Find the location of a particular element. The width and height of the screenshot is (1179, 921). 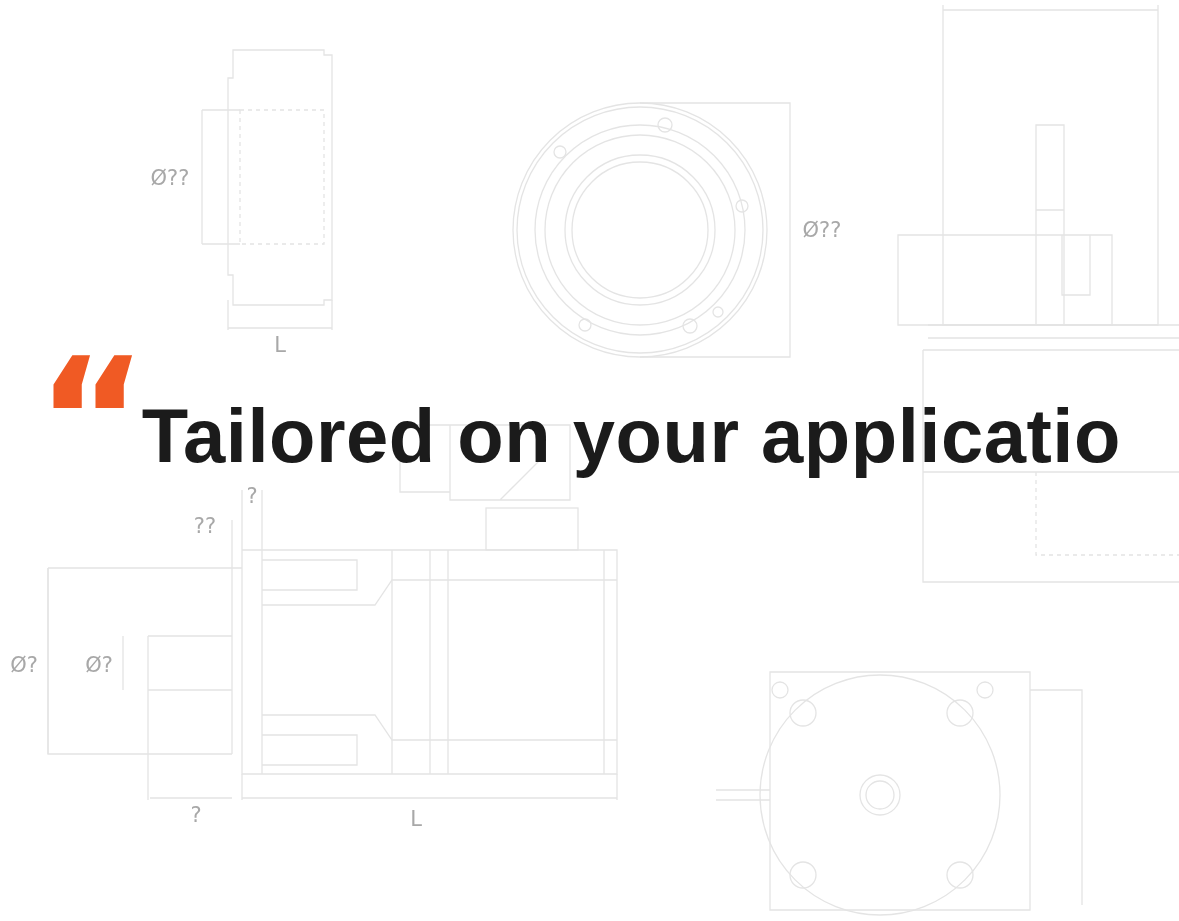

dimension-label: ?? is located at coordinates (205, 526).